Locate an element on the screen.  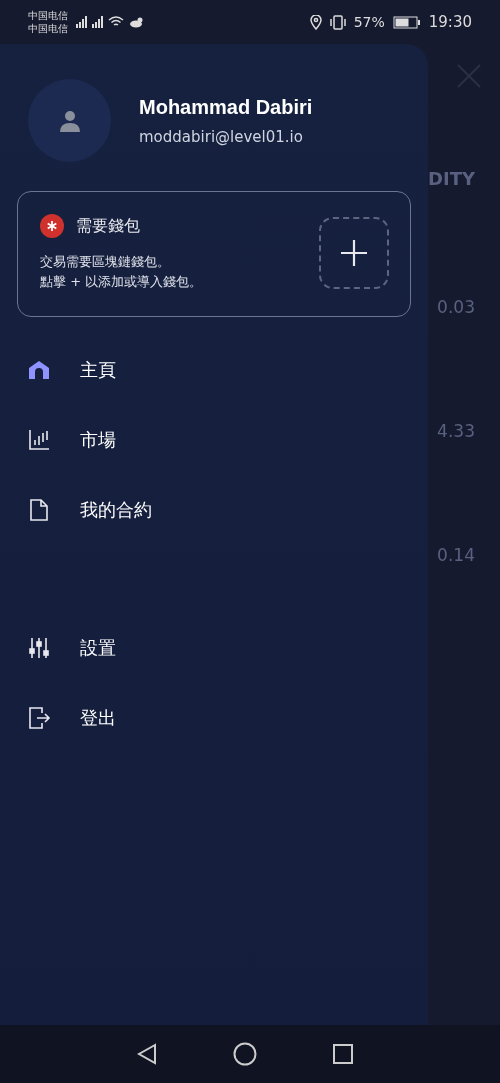
menu-item: 我的合約 is located at coordinates (214, 510).